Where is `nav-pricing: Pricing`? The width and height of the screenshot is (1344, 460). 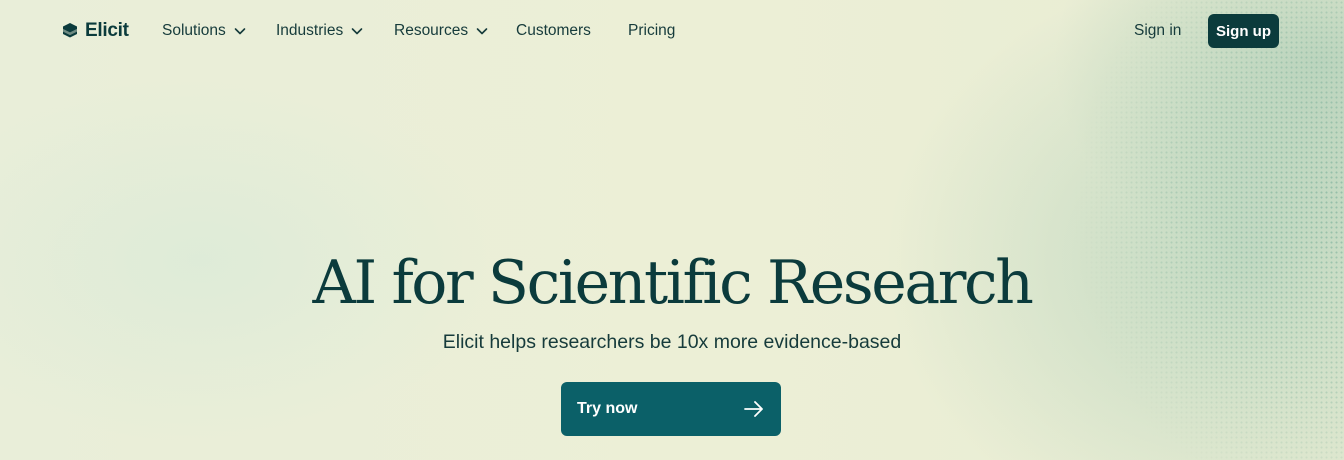
nav-pricing: Pricing is located at coordinates (651, 31).